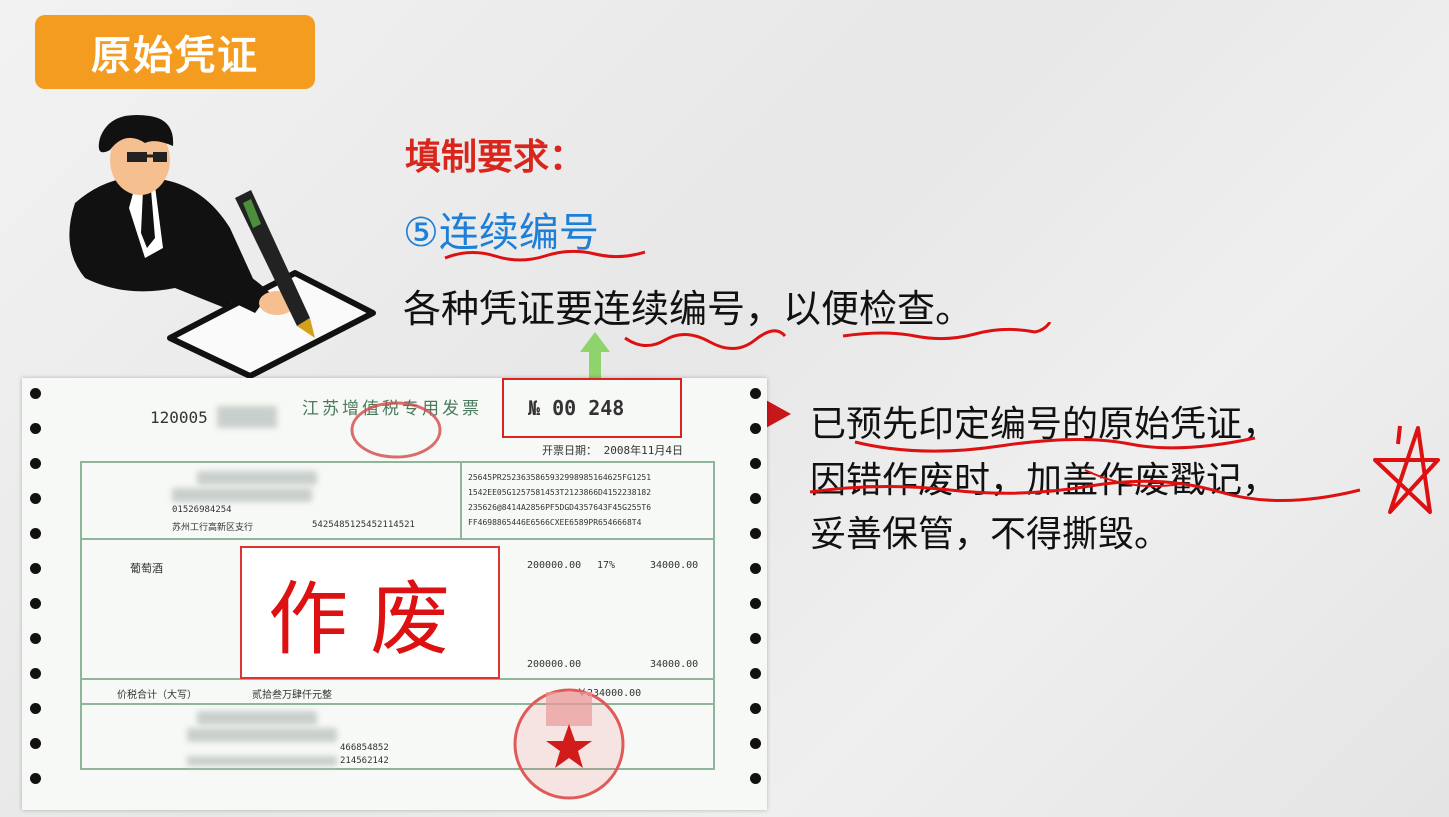  I want to click on seller-seal, so click(569, 744).